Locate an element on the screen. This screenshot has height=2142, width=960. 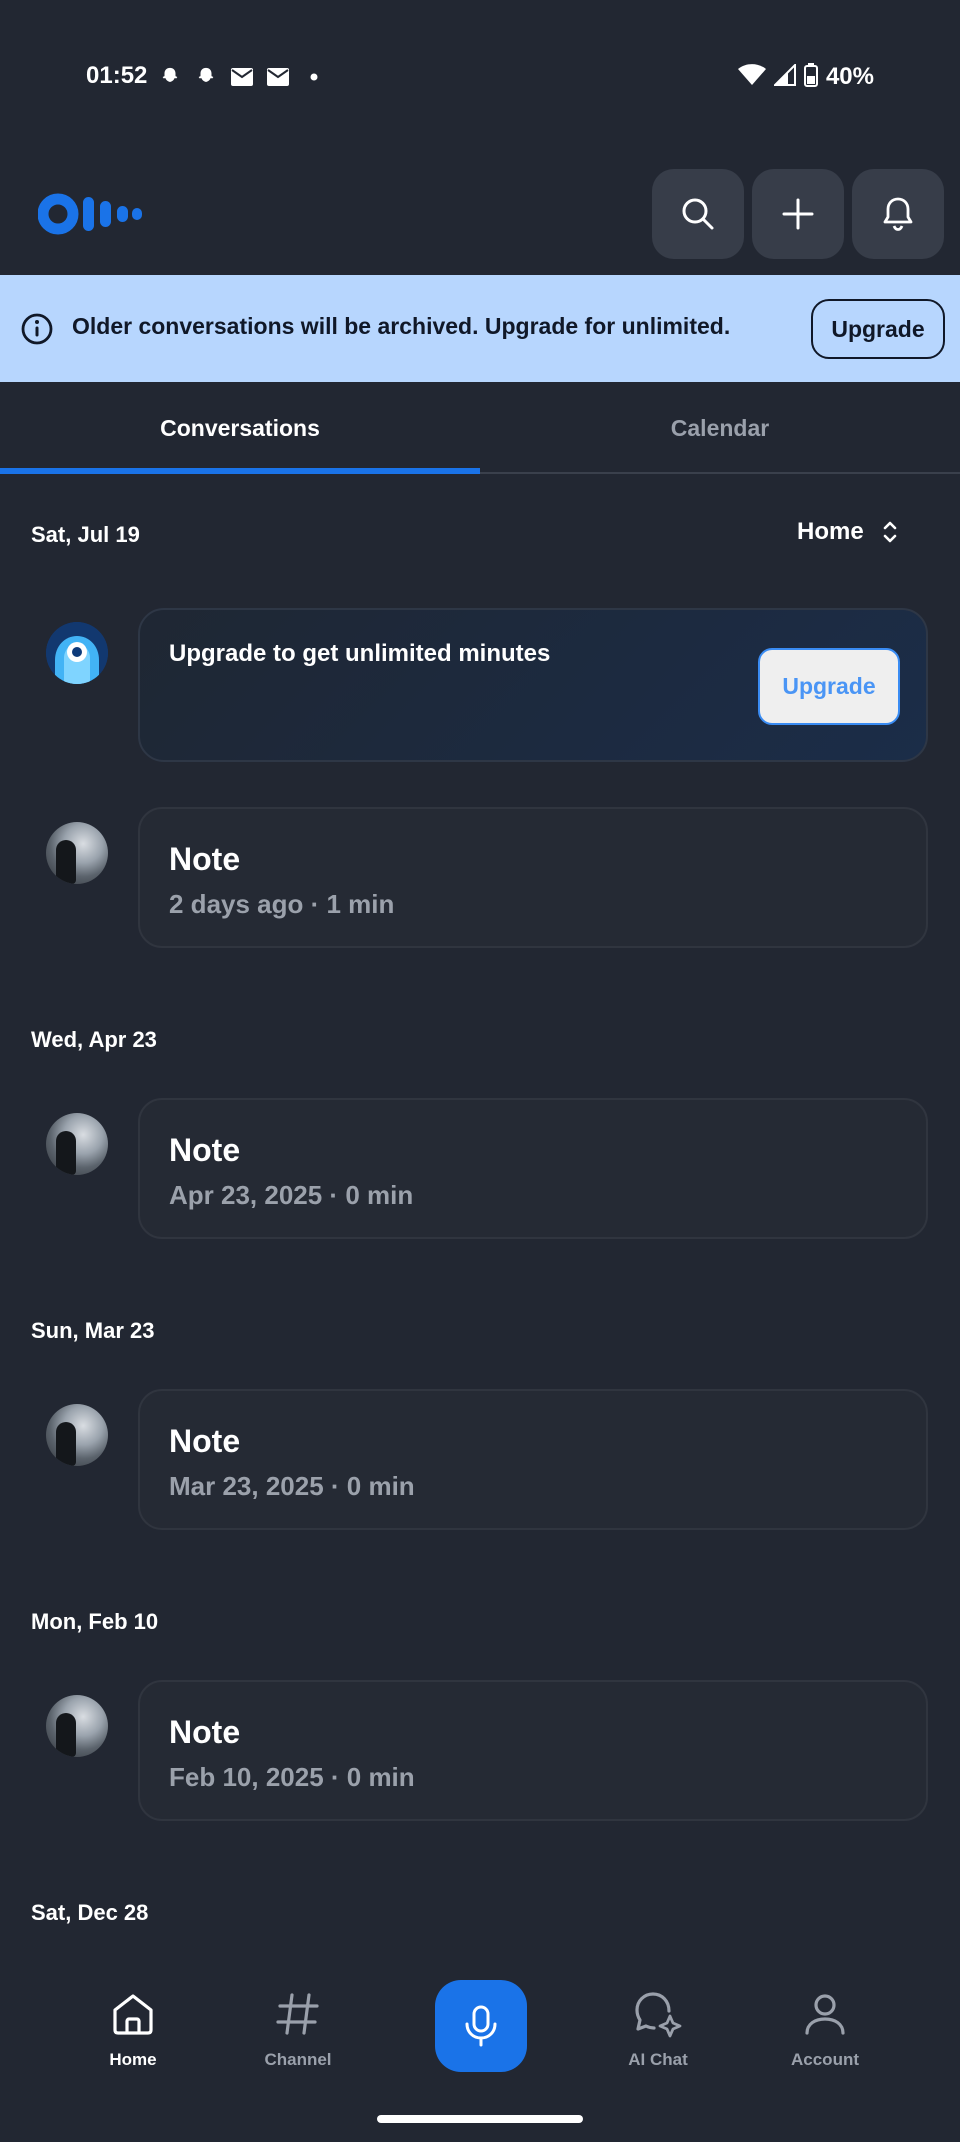
nav-label: Channel is located at coordinates (298, 2059).